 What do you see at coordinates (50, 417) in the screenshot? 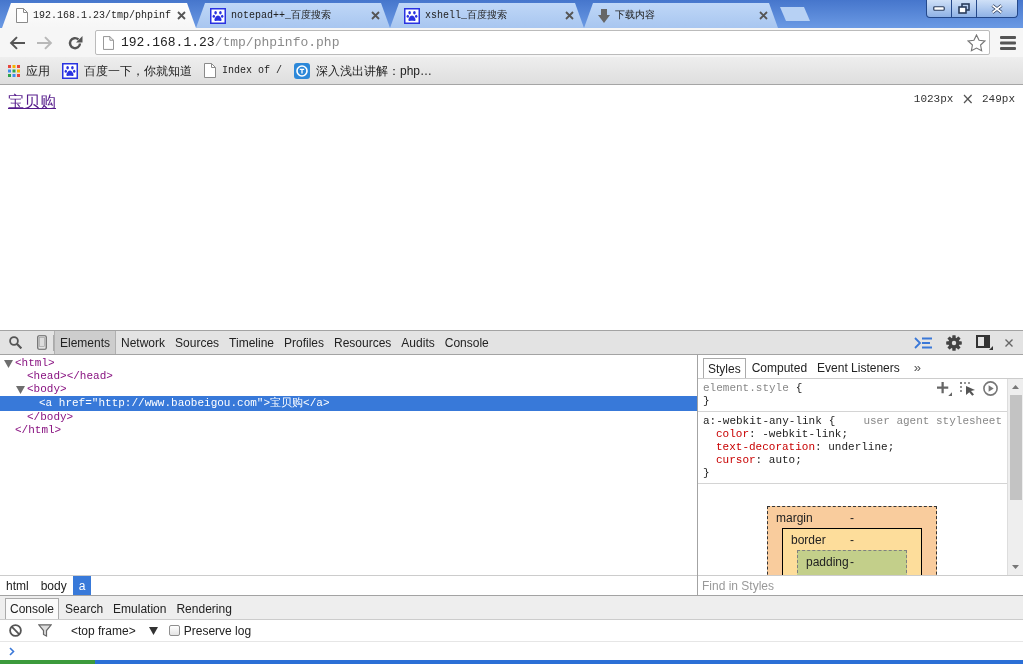
I see `dom-closing-tag: </body>` at bounding box center [50, 417].